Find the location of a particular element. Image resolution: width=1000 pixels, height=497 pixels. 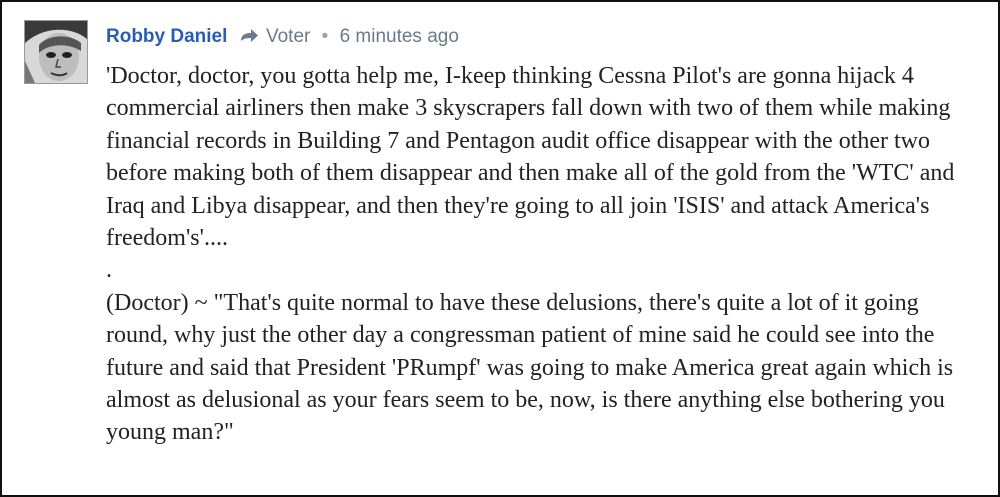

reply-arrow-icon is located at coordinates (249, 39).